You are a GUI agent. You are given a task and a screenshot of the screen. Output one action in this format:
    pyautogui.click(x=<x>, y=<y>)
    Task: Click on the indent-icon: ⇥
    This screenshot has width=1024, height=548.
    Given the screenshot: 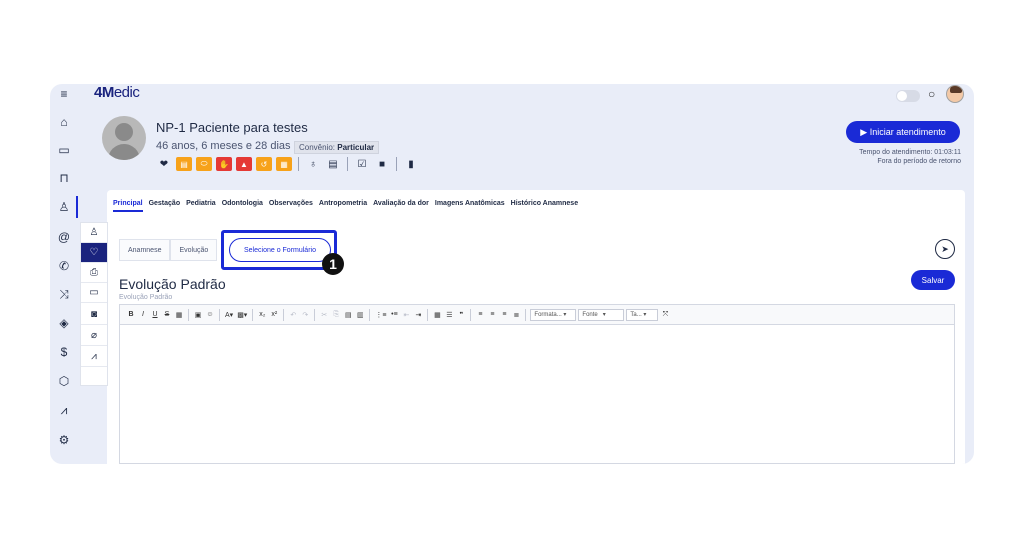 What is the action you would take?
    pyautogui.click(x=418, y=315)
    